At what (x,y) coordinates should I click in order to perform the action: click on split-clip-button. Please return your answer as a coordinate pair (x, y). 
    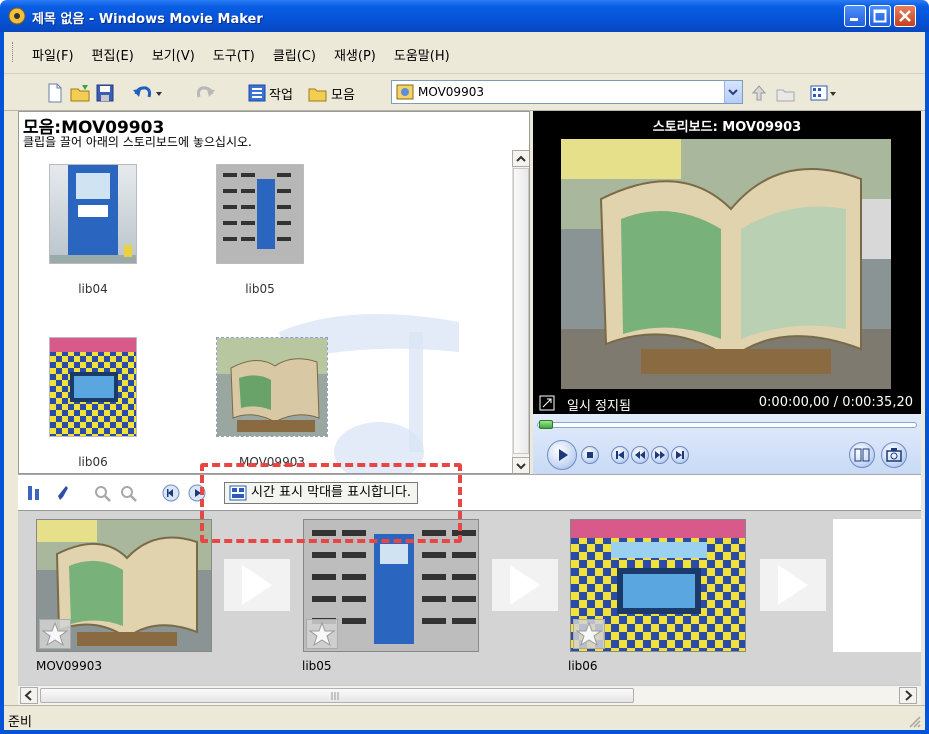
    Looking at the image, I should click on (862, 455).